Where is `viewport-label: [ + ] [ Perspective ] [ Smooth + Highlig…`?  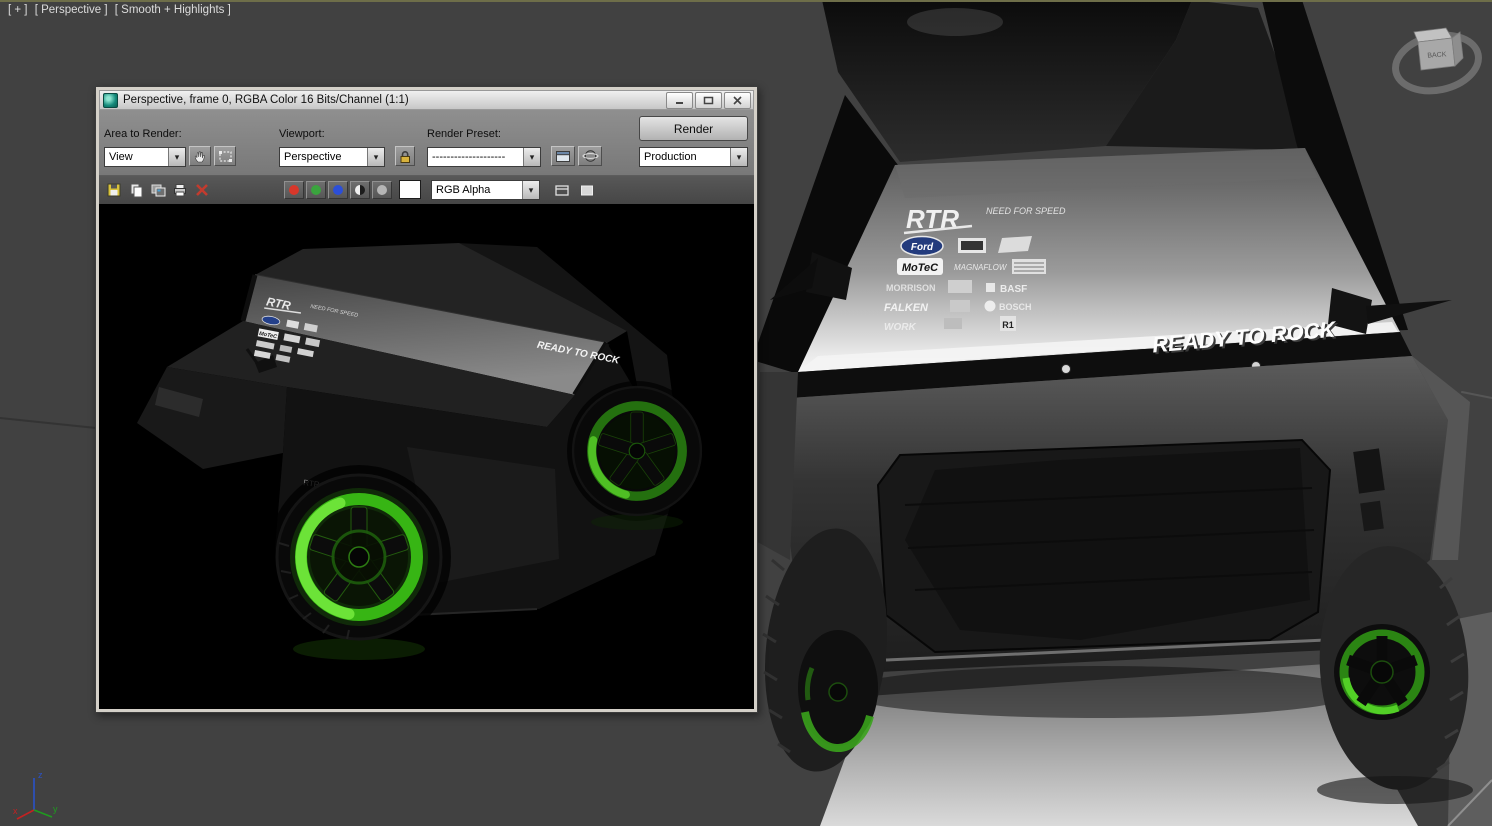 viewport-label: [ + ] [ Perspective ] [ Smooth + Highlig… is located at coordinates (121, 10).